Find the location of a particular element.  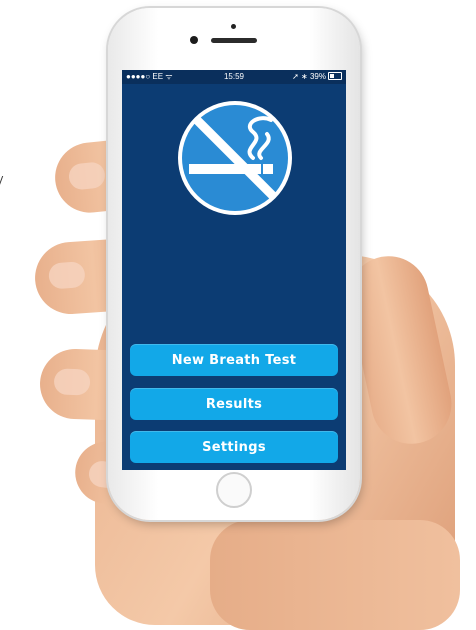

battery-percent: ➚ ∗ 39% is located at coordinates (309, 76).